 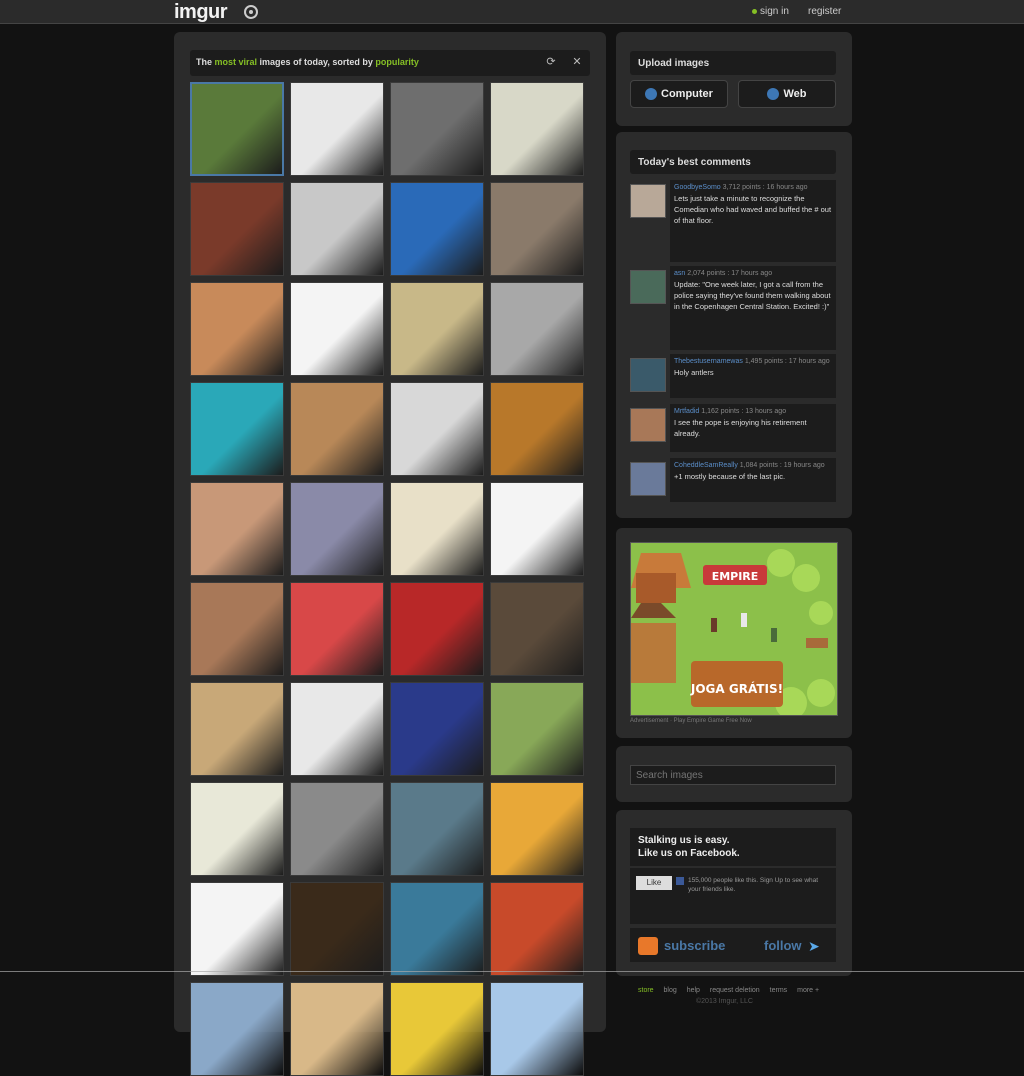 I want to click on comment-meta: 1,495 points : 17 hours ago, so click(x=787, y=361).